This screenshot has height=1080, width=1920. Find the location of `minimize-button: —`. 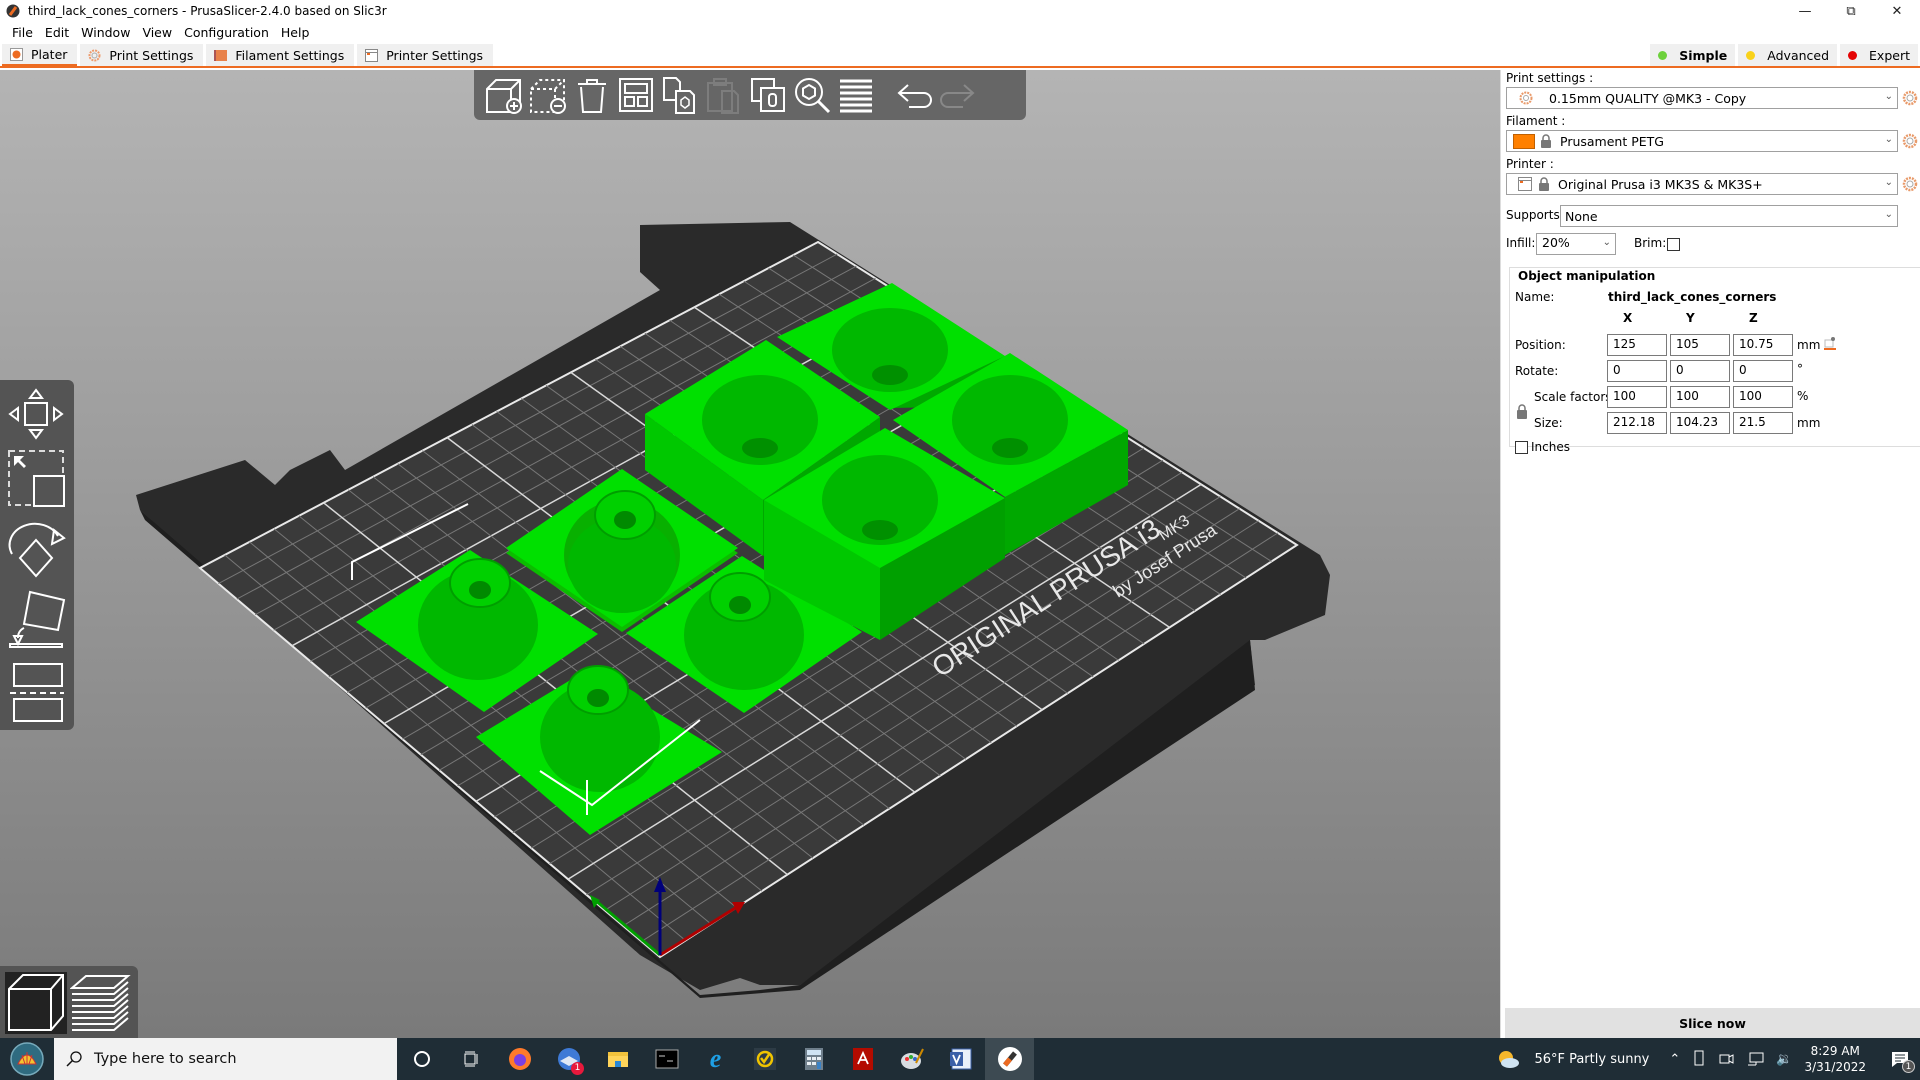

minimize-button: — is located at coordinates (1805, 11).